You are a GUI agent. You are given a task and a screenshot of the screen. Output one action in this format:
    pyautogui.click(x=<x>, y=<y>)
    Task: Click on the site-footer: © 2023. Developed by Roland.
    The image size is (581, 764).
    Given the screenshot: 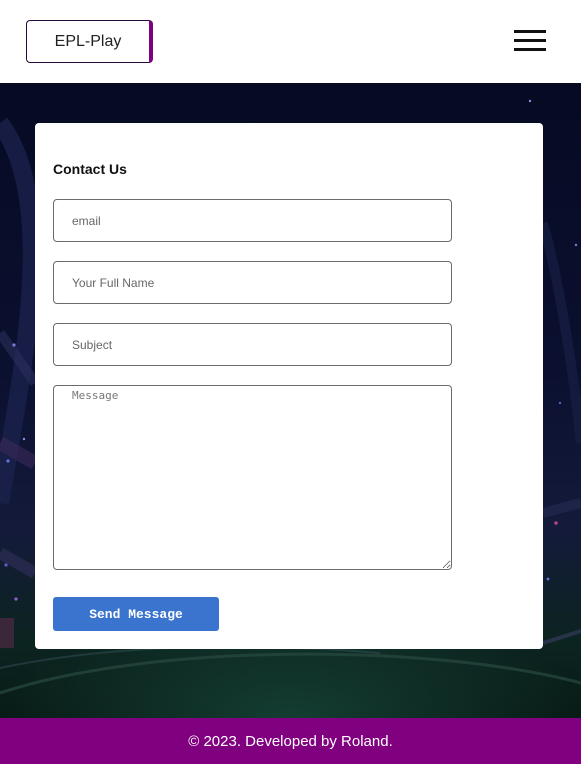 What is the action you would take?
    pyautogui.click(x=290, y=741)
    